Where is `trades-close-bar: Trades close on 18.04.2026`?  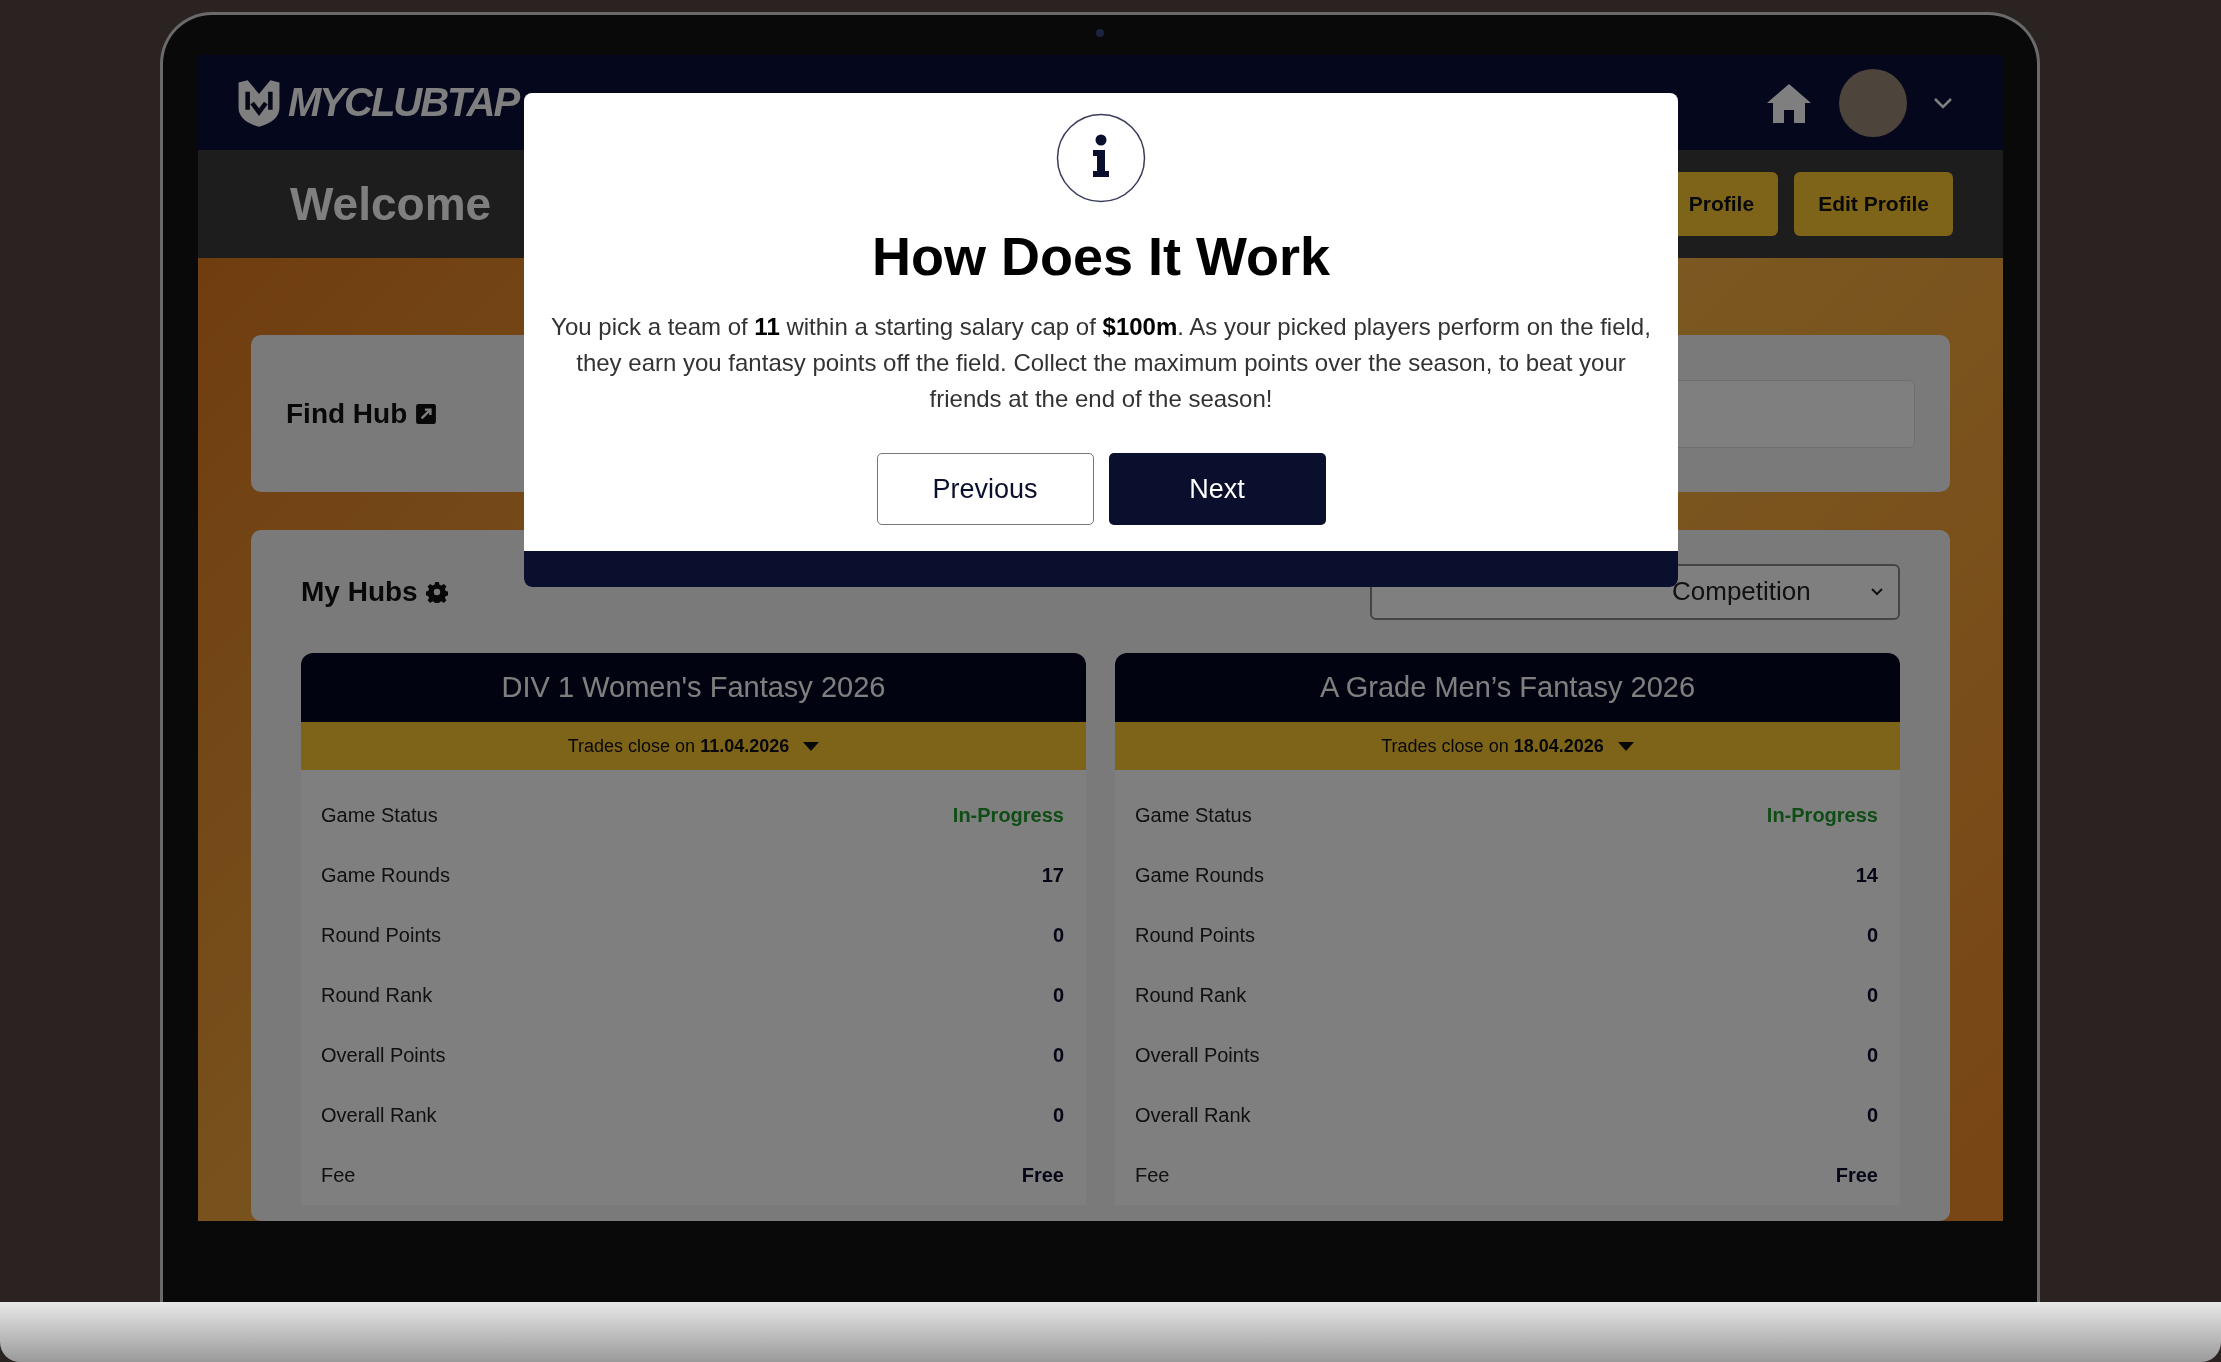 trades-close-bar: Trades close on 18.04.2026 is located at coordinates (1507, 746).